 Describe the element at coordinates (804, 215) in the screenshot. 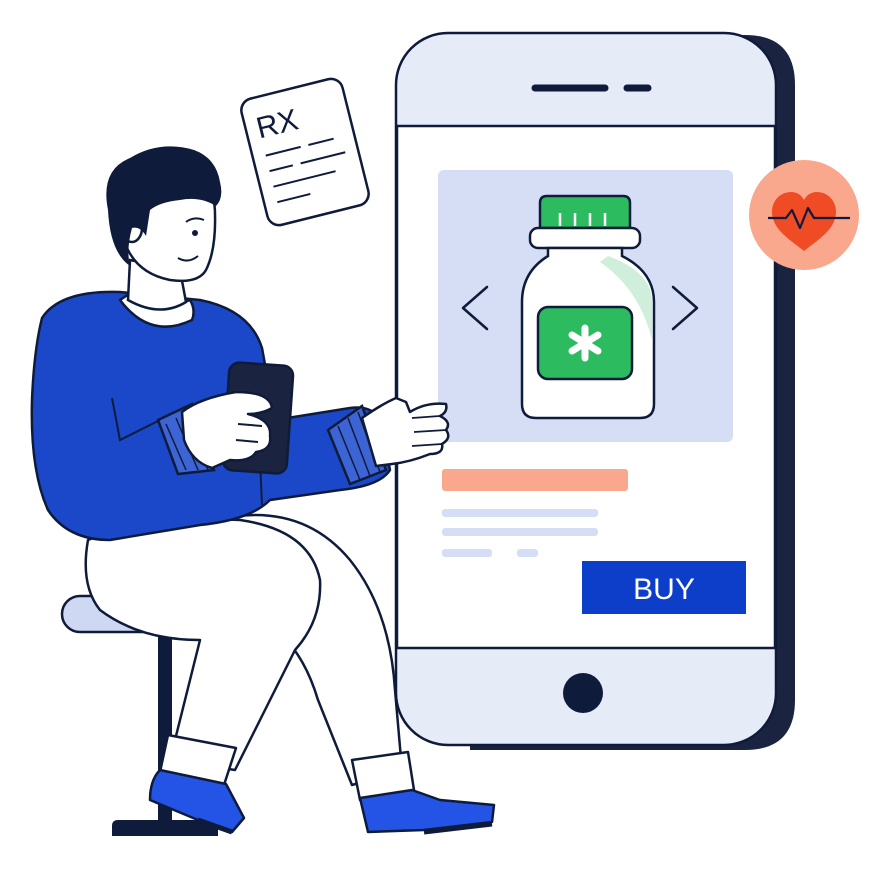

I see `health-badge` at that location.